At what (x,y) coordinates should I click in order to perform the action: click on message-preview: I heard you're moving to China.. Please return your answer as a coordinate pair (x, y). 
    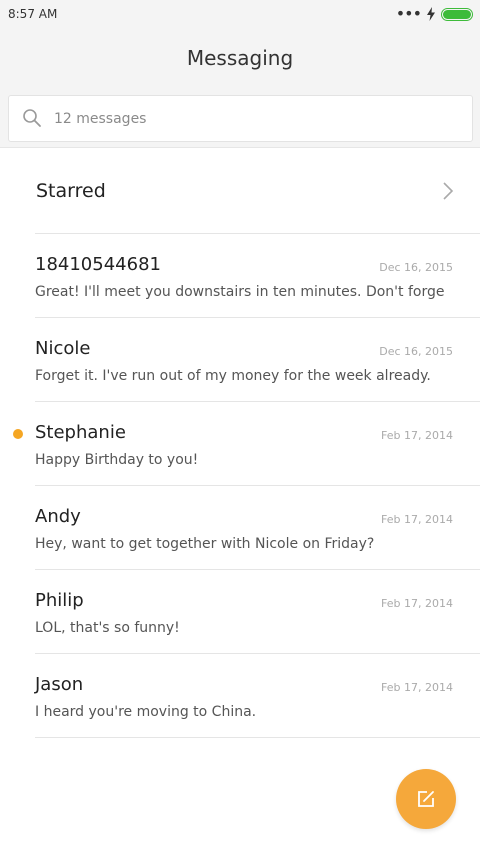
    Looking at the image, I should click on (146, 712).